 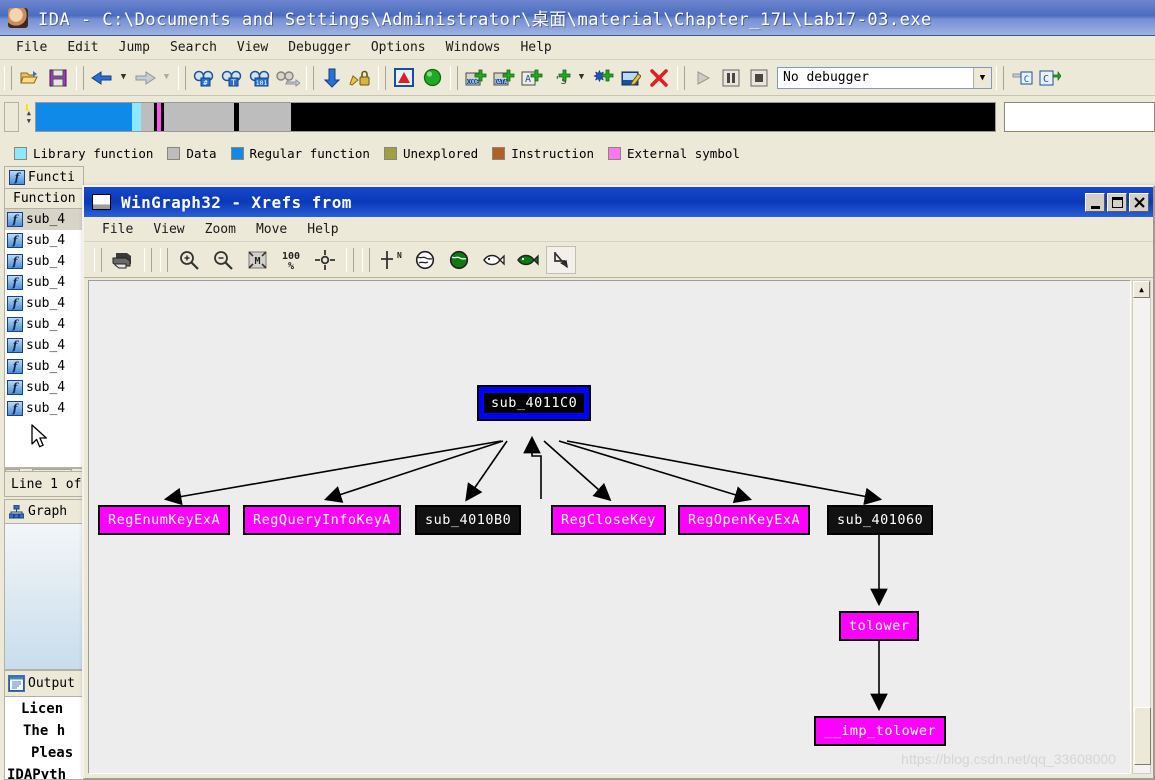 I want to click on graph-overview-panel, so click(x=44, y=596).